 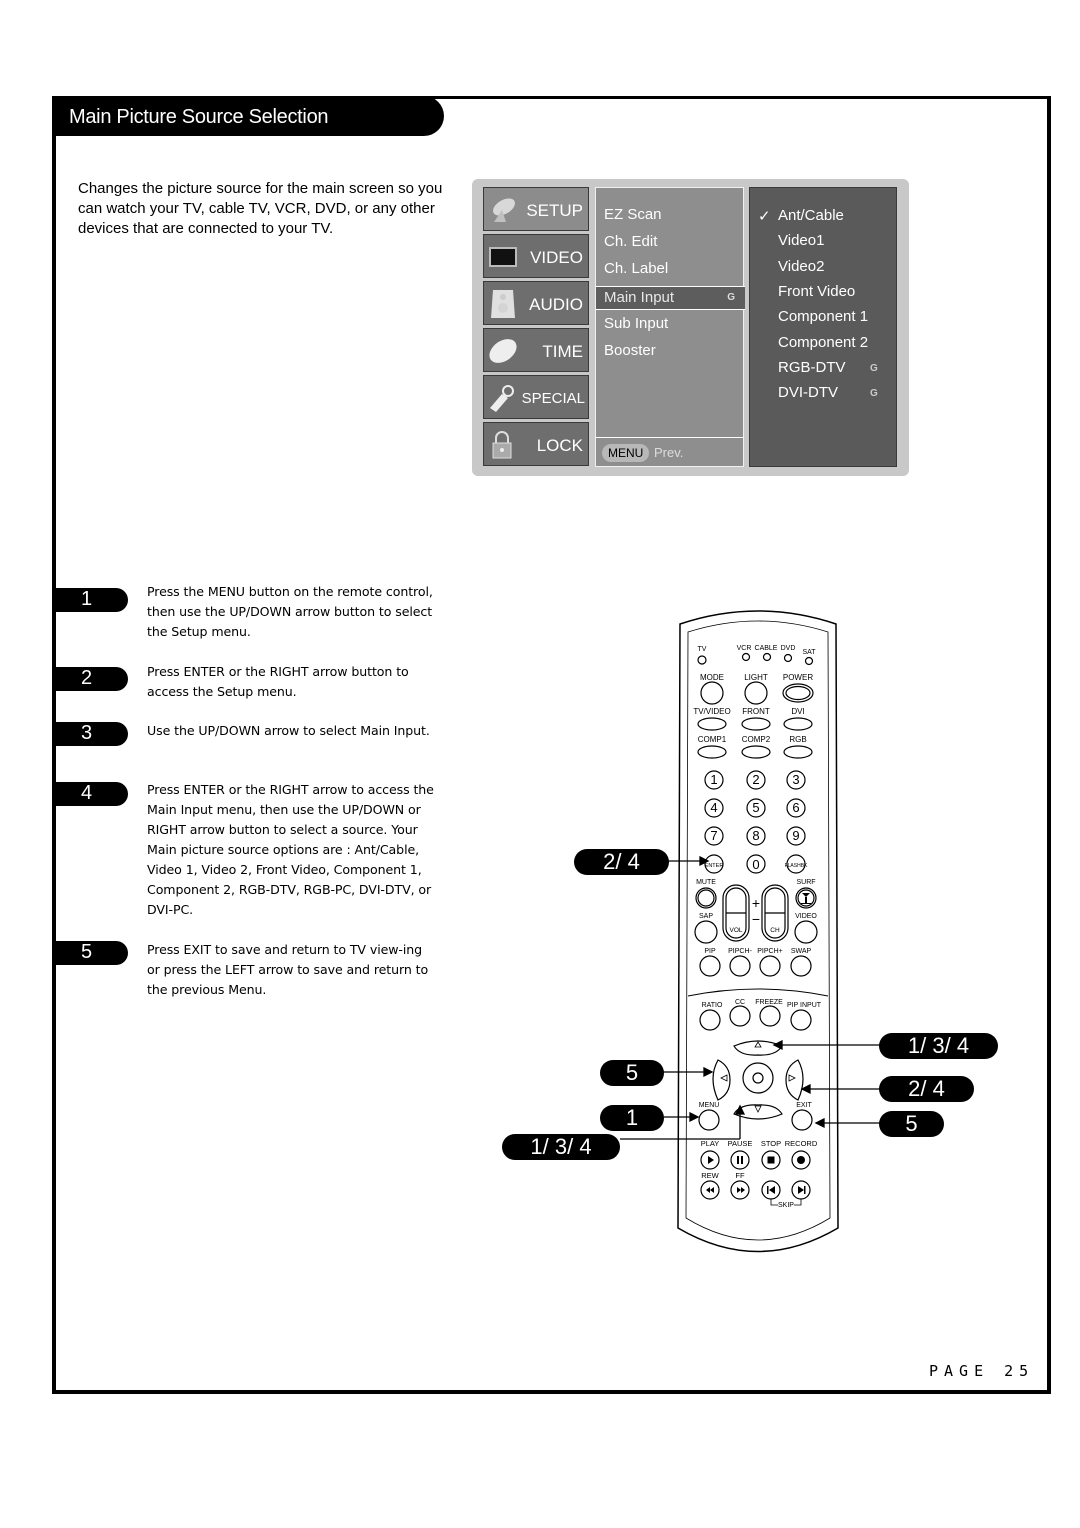 I want to click on transport-label-1: PAUSE, so click(x=740, y=1143).